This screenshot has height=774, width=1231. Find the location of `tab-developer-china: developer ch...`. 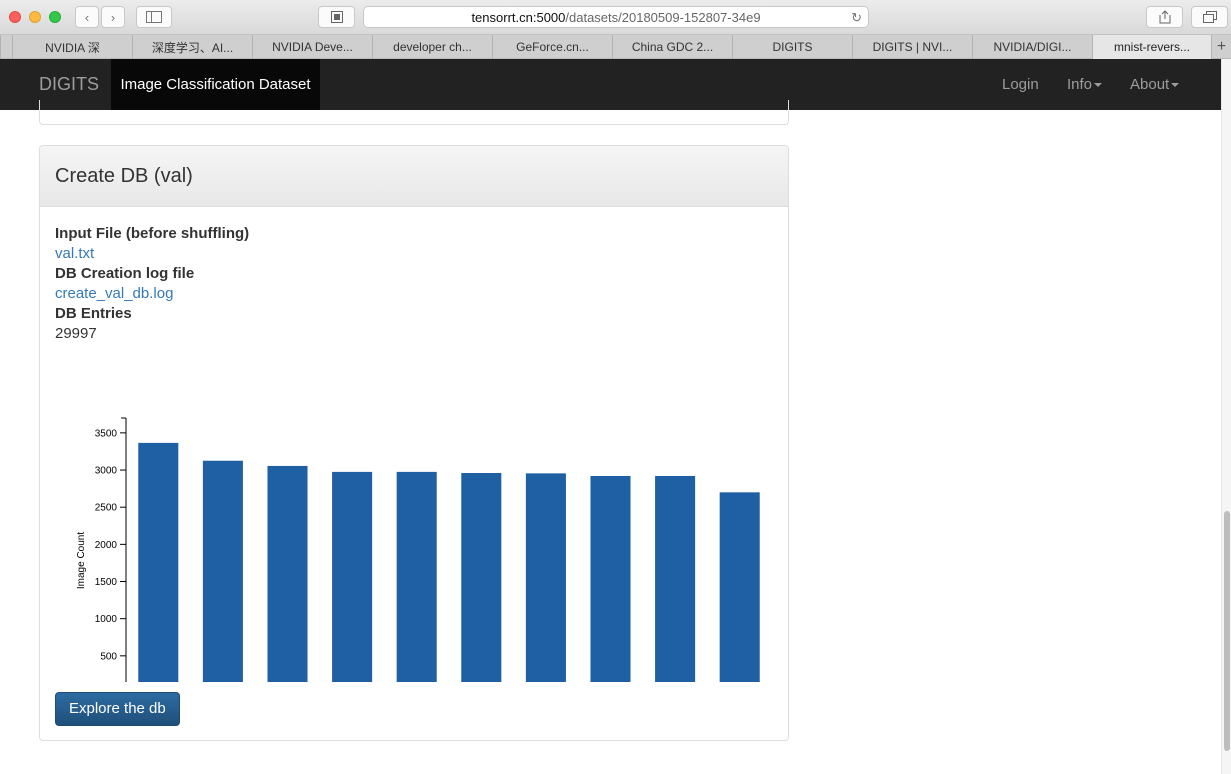

tab-developer-china: developer ch... is located at coordinates (432, 47).